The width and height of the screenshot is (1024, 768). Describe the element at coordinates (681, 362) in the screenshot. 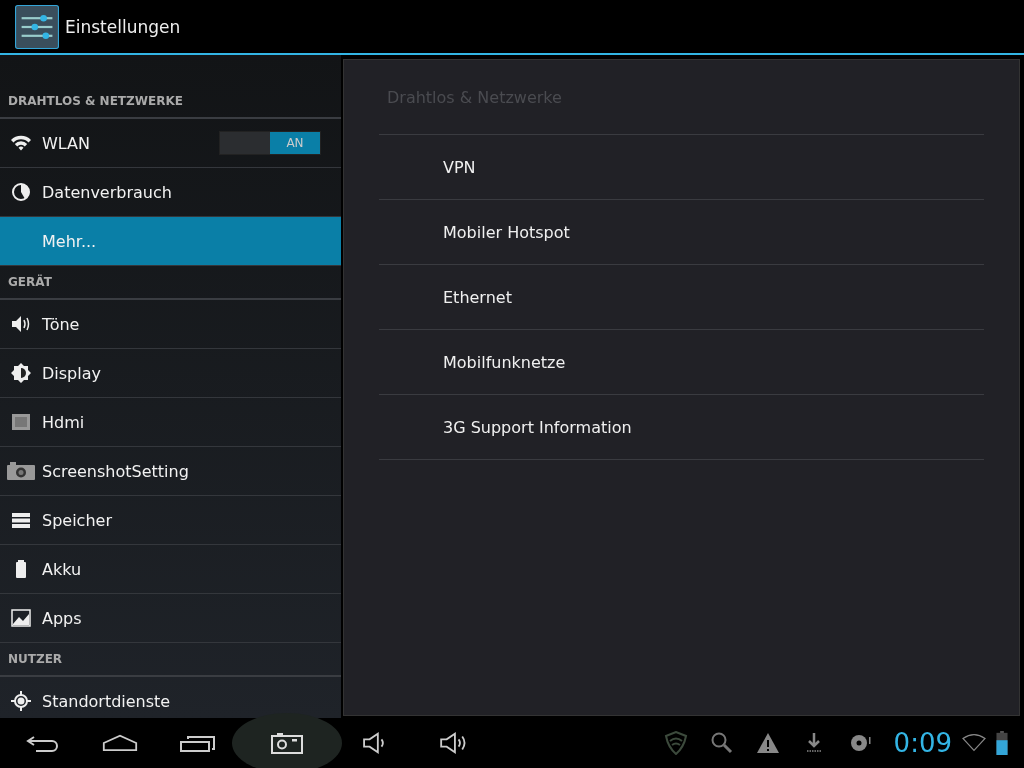

I see `settings-item: Mobilfunknetze` at that location.